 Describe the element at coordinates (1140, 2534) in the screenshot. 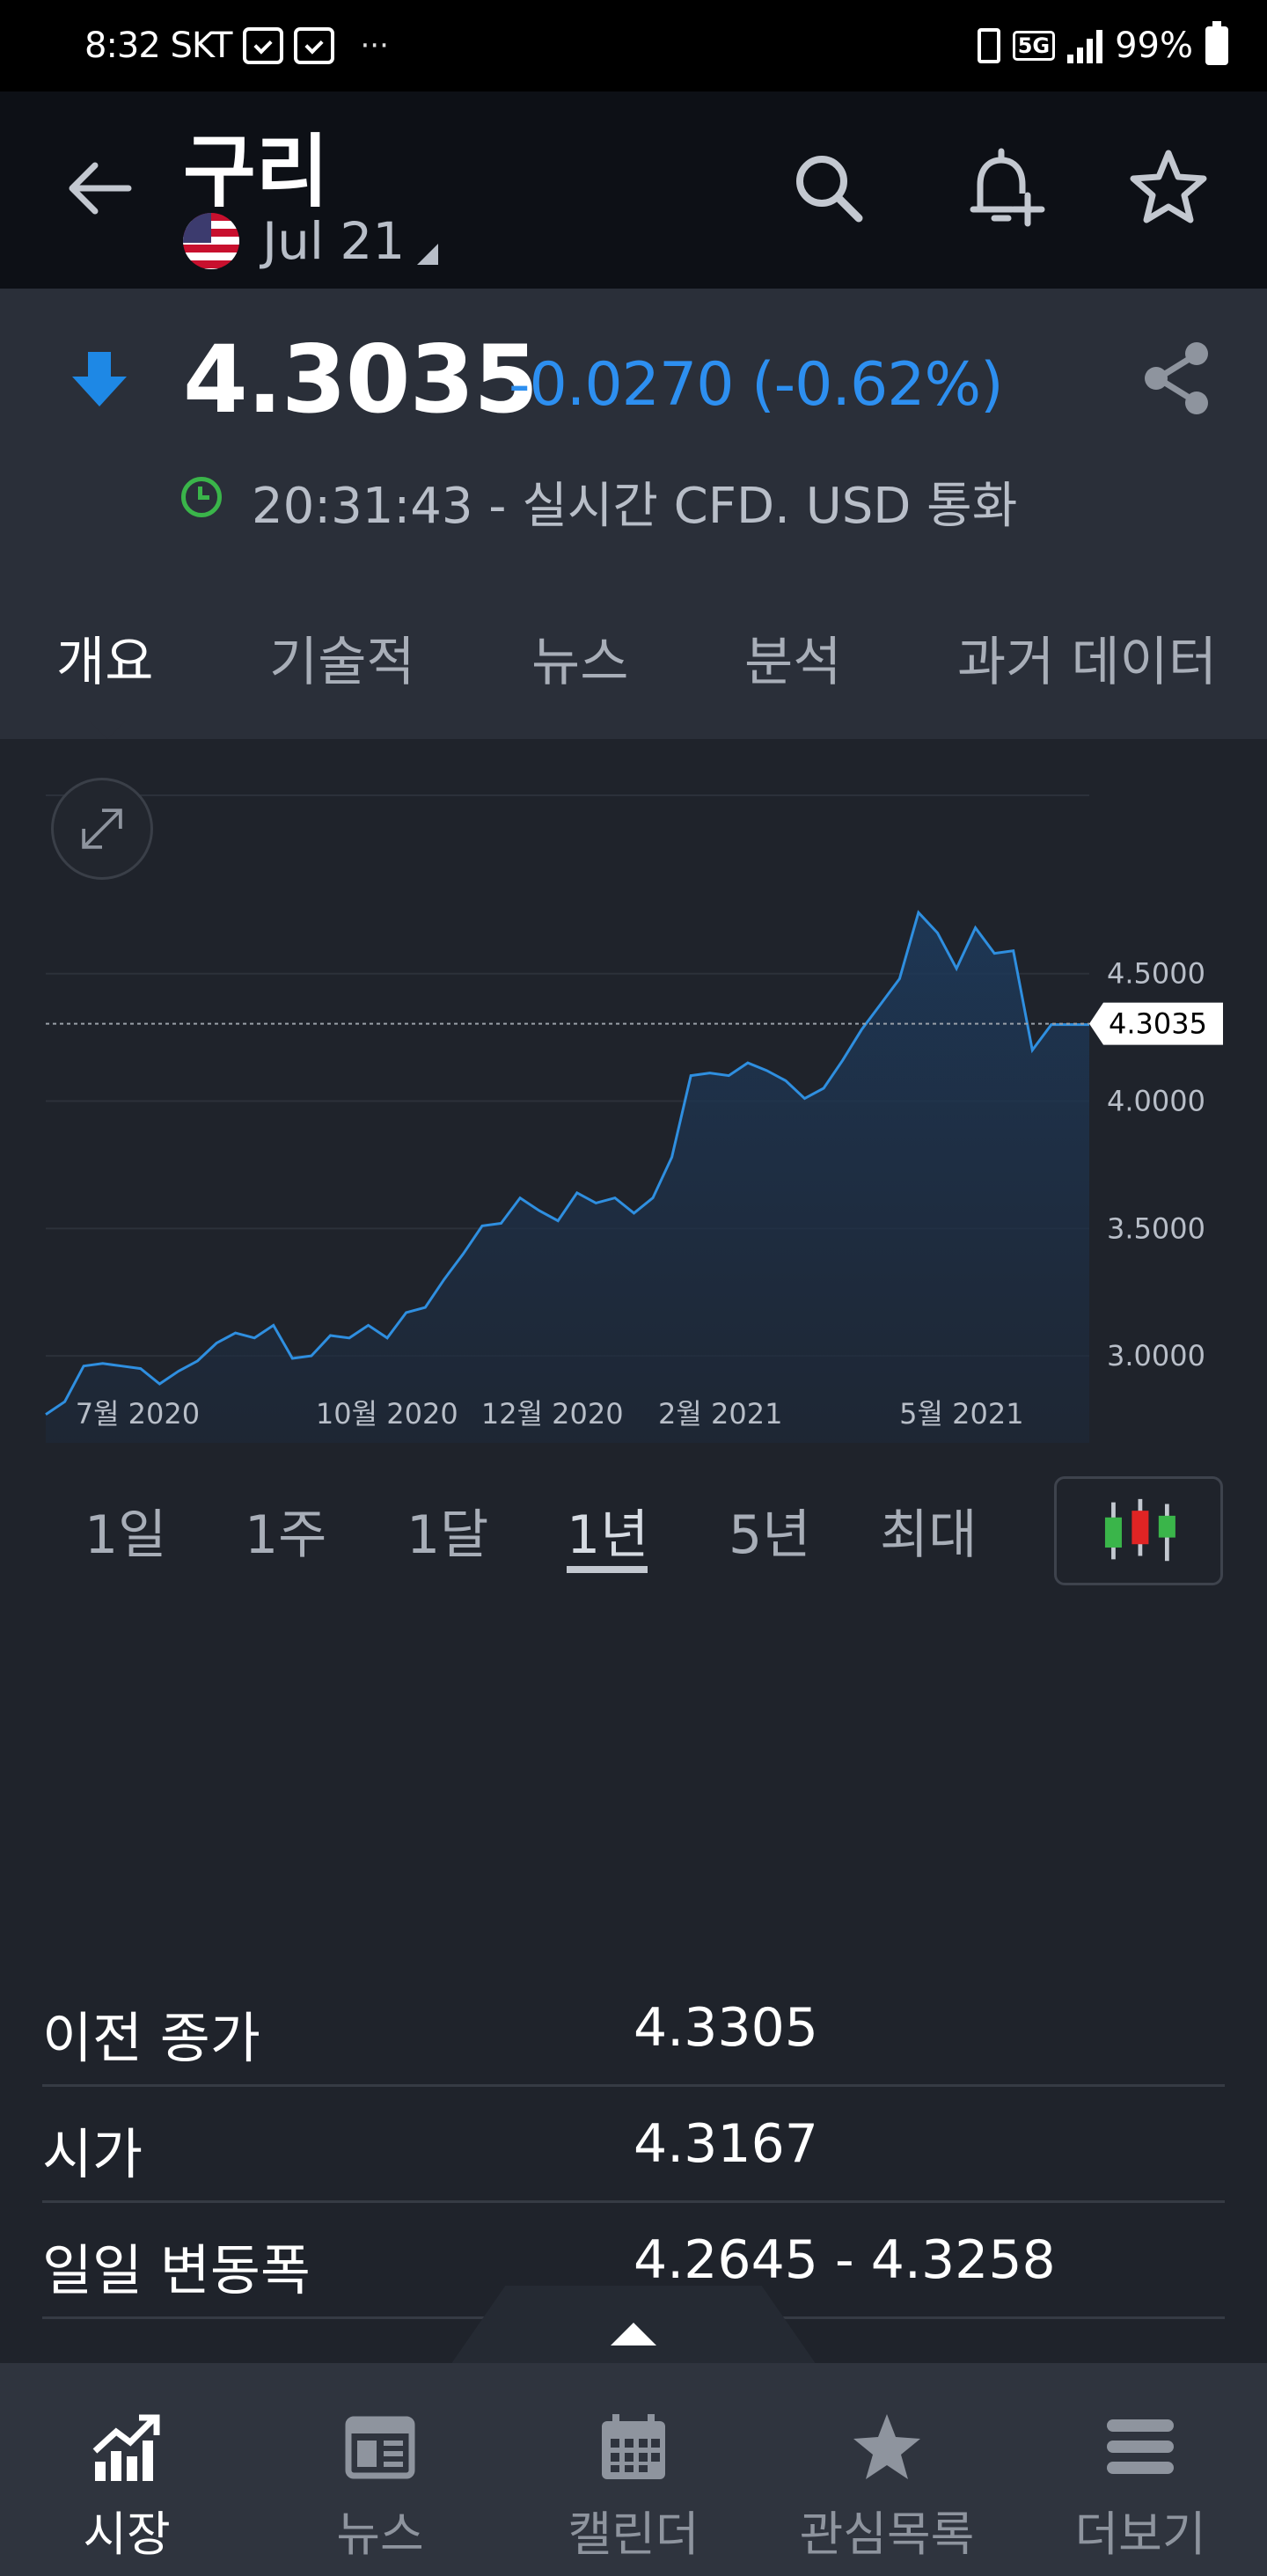

I see `nav-label: 더보기` at that location.